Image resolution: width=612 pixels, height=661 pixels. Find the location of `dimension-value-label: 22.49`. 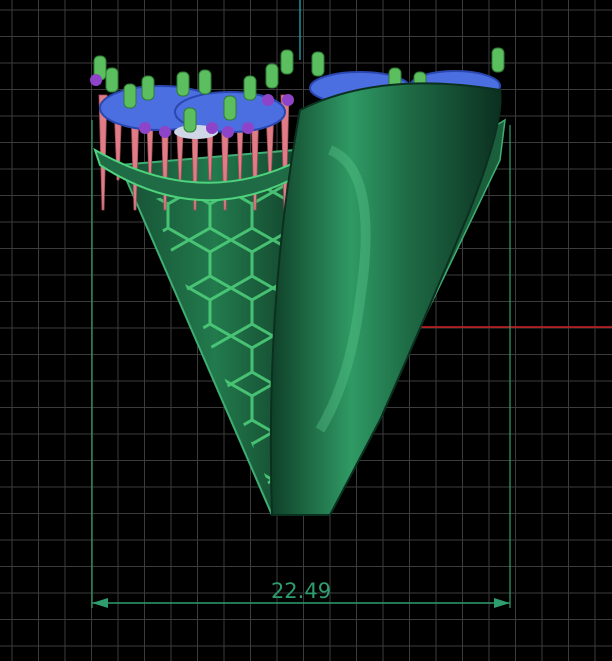

dimension-value-label: 22.49 is located at coordinates (301, 591).